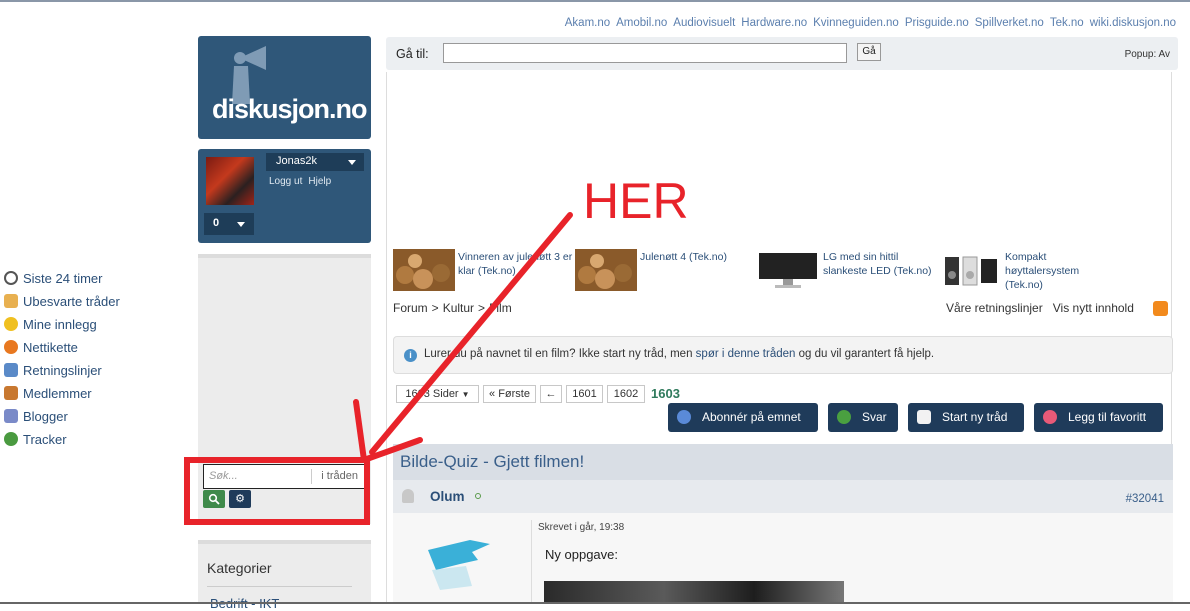 The height and width of the screenshot is (611, 1190). What do you see at coordinates (410, 308) in the screenshot?
I see `breadcrumb-link: Forum` at bounding box center [410, 308].